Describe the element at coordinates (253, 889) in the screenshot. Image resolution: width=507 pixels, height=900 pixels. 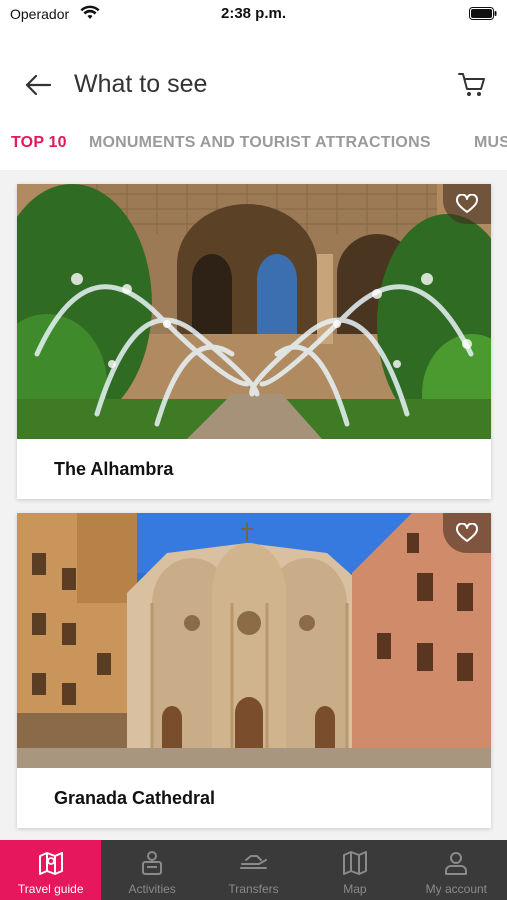
I see `nav-label: Transfers` at that location.